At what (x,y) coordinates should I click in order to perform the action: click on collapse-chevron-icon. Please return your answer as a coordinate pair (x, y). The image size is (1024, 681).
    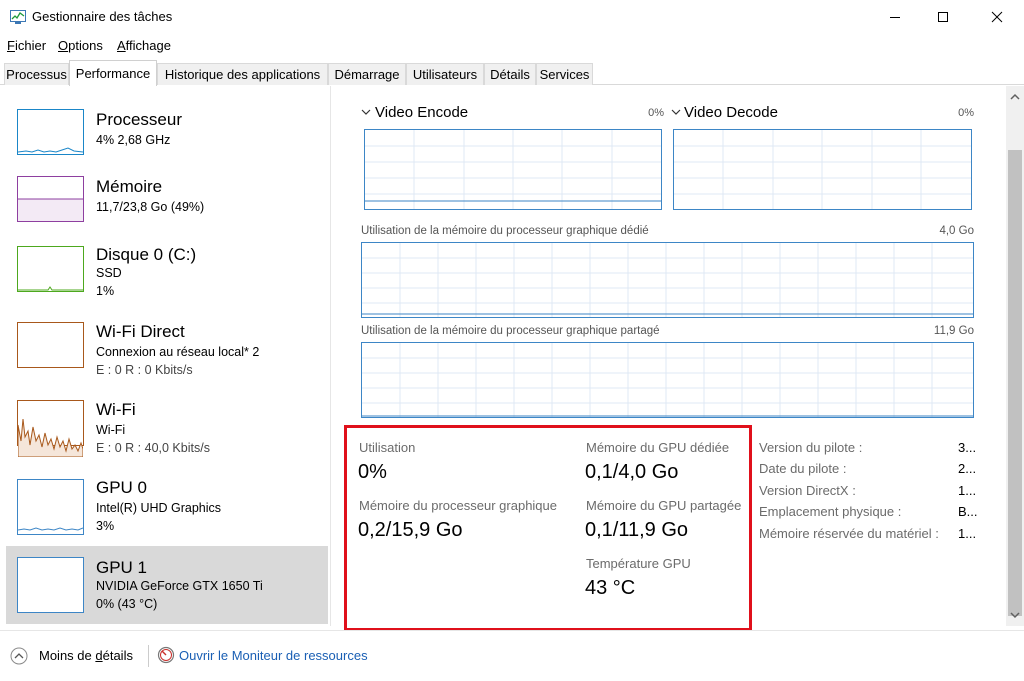
    Looking at the image, I should click on (19, 656).